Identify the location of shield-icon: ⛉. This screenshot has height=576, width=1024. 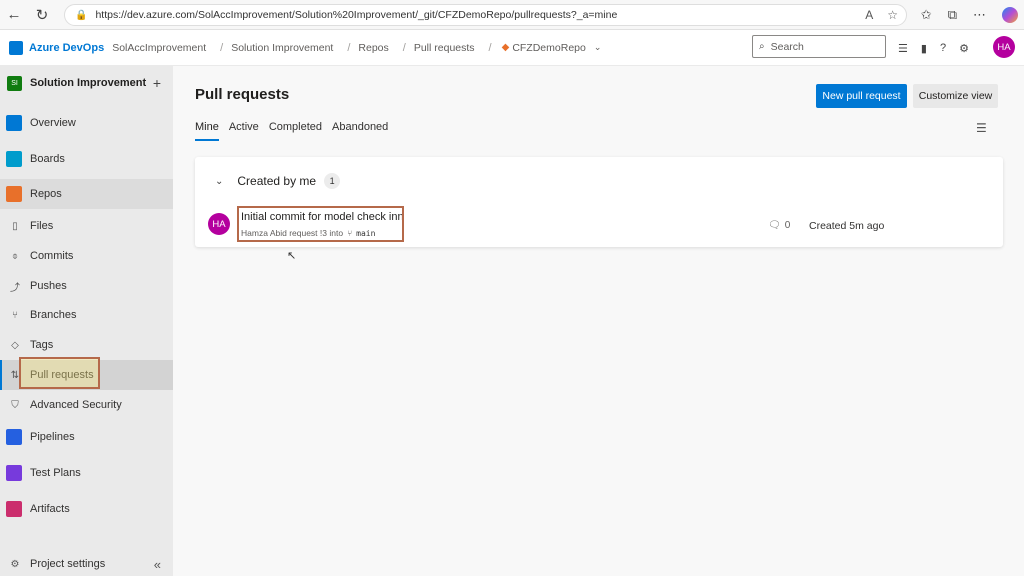
(15, 405).